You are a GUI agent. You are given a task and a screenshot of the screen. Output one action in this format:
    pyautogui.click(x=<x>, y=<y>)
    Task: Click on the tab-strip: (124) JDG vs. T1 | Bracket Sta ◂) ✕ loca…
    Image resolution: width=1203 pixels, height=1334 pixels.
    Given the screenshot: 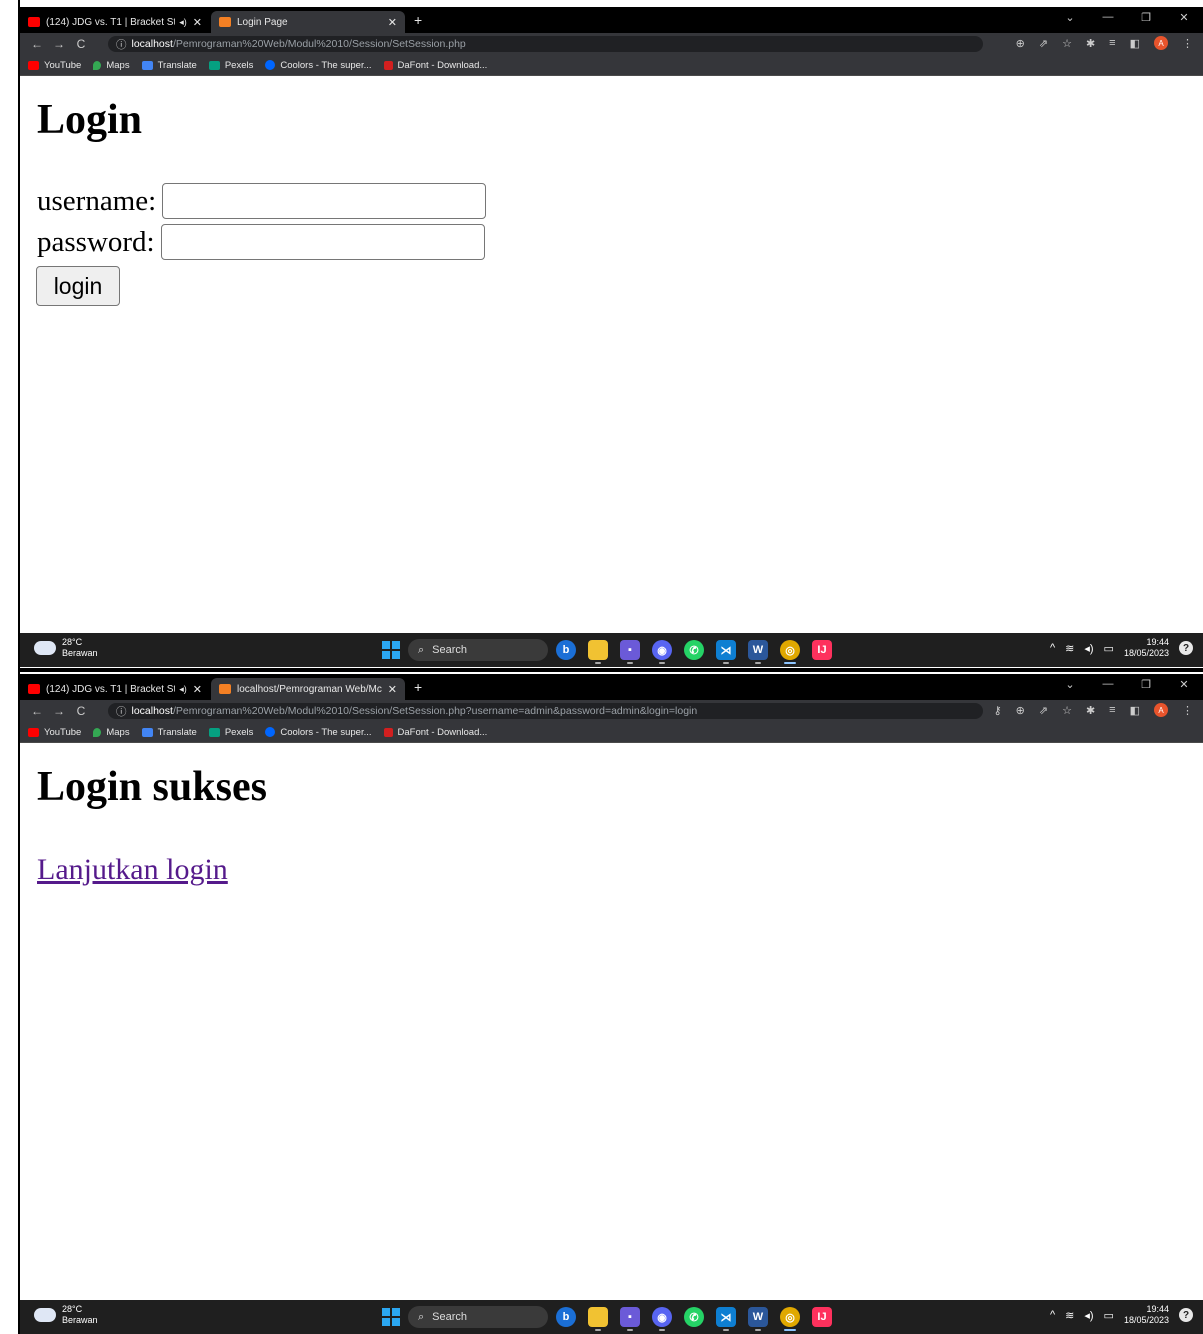 What is the action you would take?
    pyautogui.click(x=611, y=687)
    